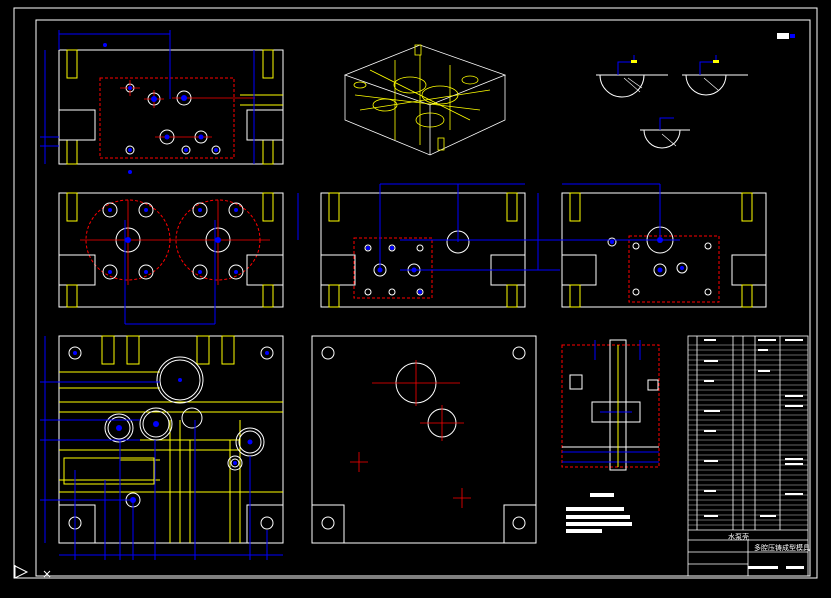 The height and width of the screenshot is (598, 831). Describe the element at coordinates (178, 258) in the screenshot. I see `view-mid-left-plate` at that location.